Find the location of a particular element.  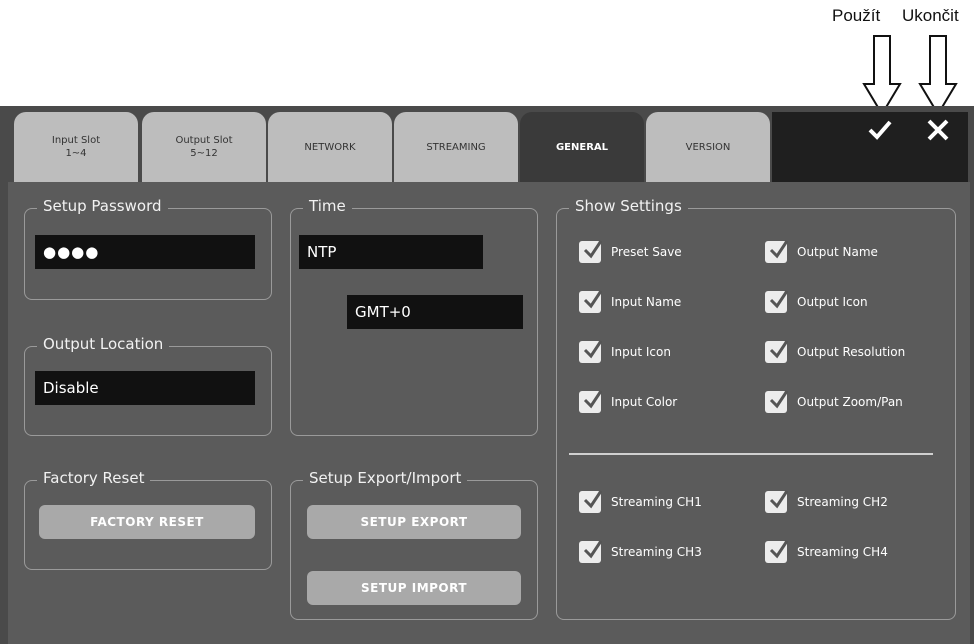

factory-reset-group: Factory Reset FACTORY RESET is located at coordinates (148, 519).